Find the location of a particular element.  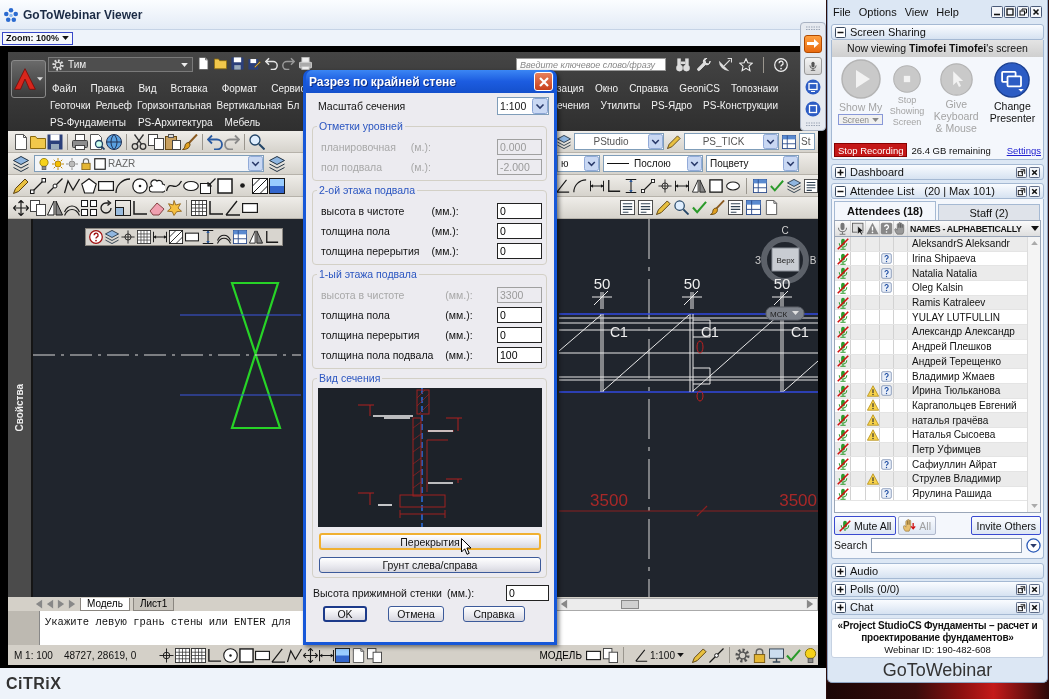

grid-icon is located at coordinates (183, 655).